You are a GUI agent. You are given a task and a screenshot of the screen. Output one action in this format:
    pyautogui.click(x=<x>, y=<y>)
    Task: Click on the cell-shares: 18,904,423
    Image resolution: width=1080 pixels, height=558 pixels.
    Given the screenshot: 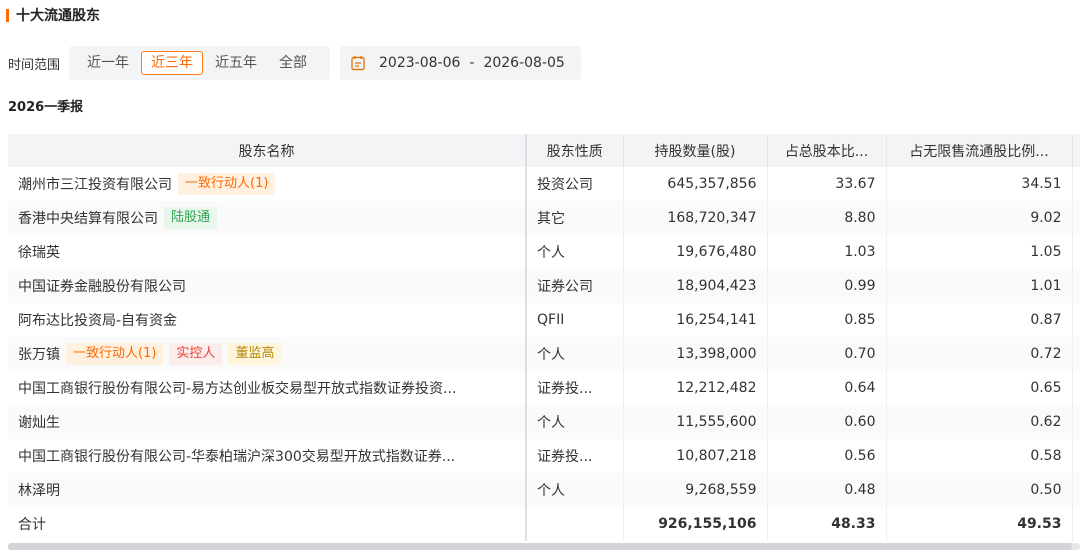 What is the action you would take?
    pyautogui.click(x=695, y=286)
    